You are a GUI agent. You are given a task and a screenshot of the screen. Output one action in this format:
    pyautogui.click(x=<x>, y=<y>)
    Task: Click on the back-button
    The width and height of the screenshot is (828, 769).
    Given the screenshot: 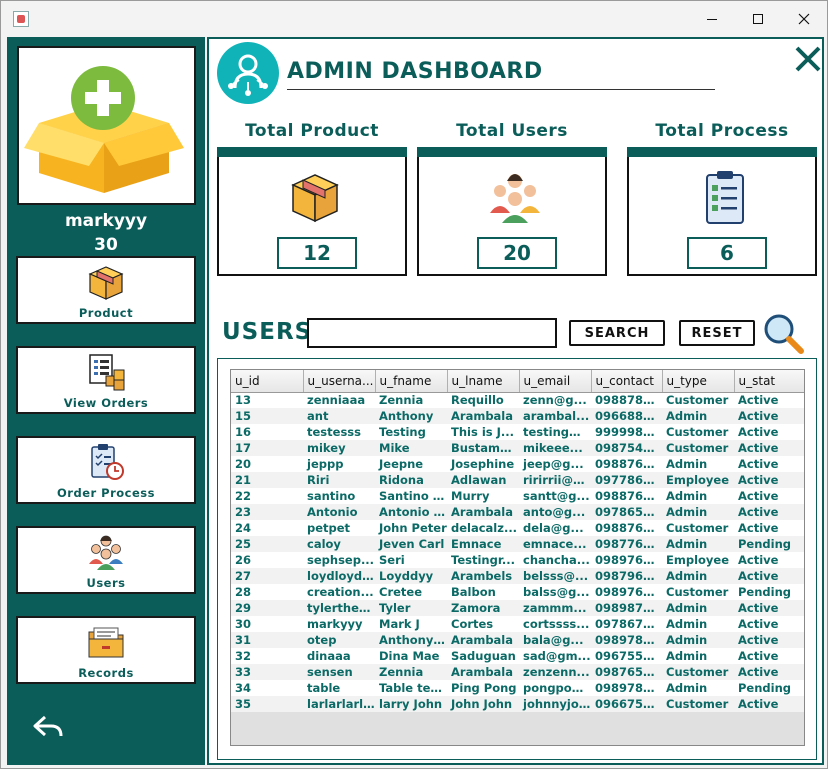 What is the action you would take?
    pyautogui.click(x=49, y=727)
    